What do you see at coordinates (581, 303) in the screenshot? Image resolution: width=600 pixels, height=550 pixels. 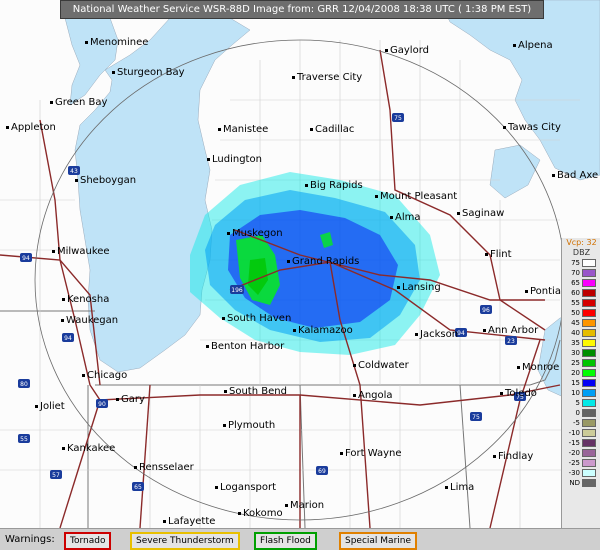 I see `legend-level: 55` at bounding box center [581, 303].